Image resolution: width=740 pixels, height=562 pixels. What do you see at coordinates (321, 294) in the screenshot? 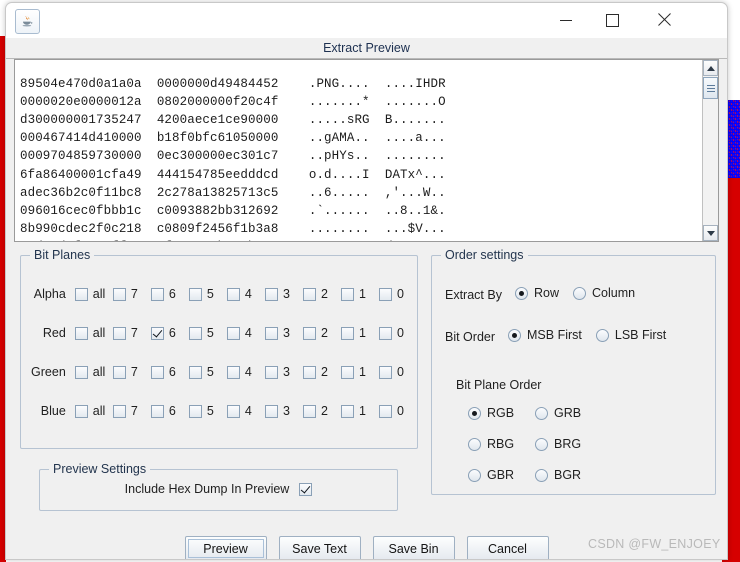
I see `bit-plane-checkbox-alpha-2: 2` at bounding box center [321, 294].